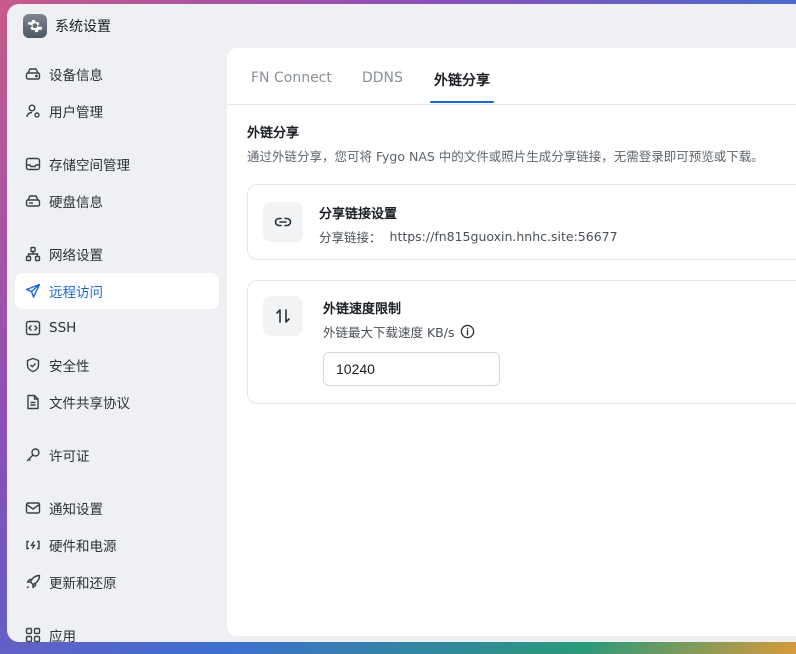 This screenshot has width=796, height=654. I want to click on shield-icon, so click(33, 365).